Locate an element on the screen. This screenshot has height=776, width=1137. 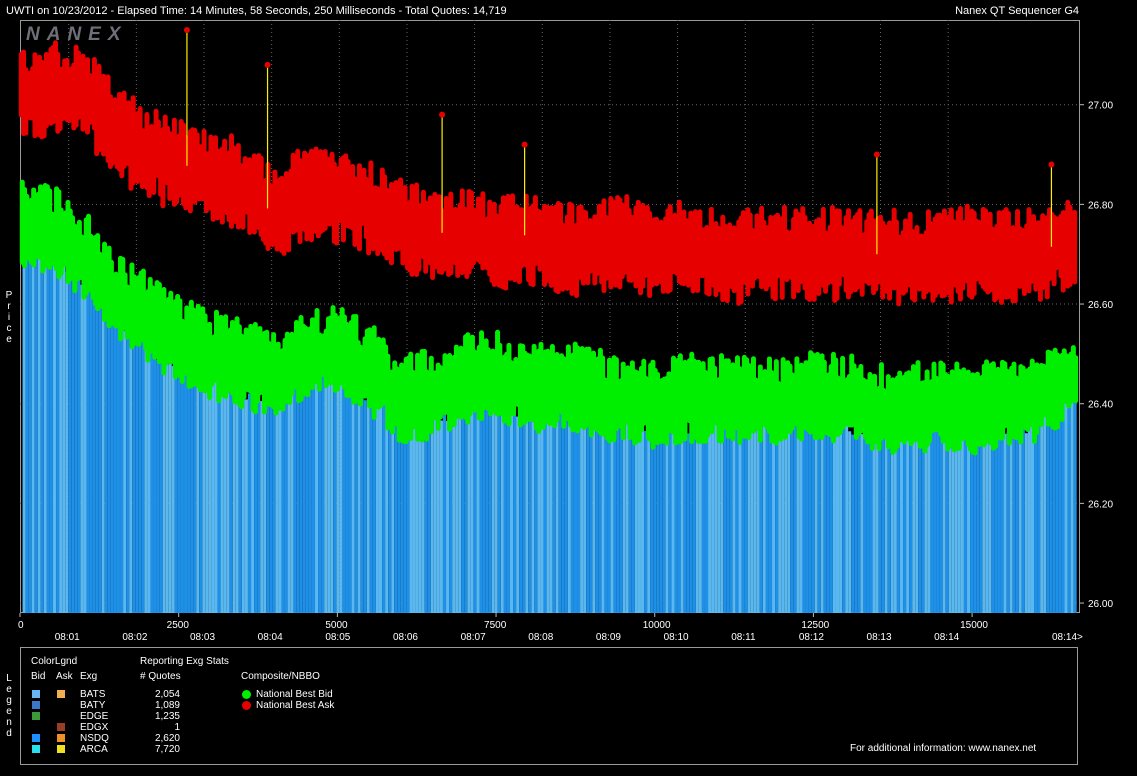
y-tick-label: 27.00 is located at coordinates (1100, 106).